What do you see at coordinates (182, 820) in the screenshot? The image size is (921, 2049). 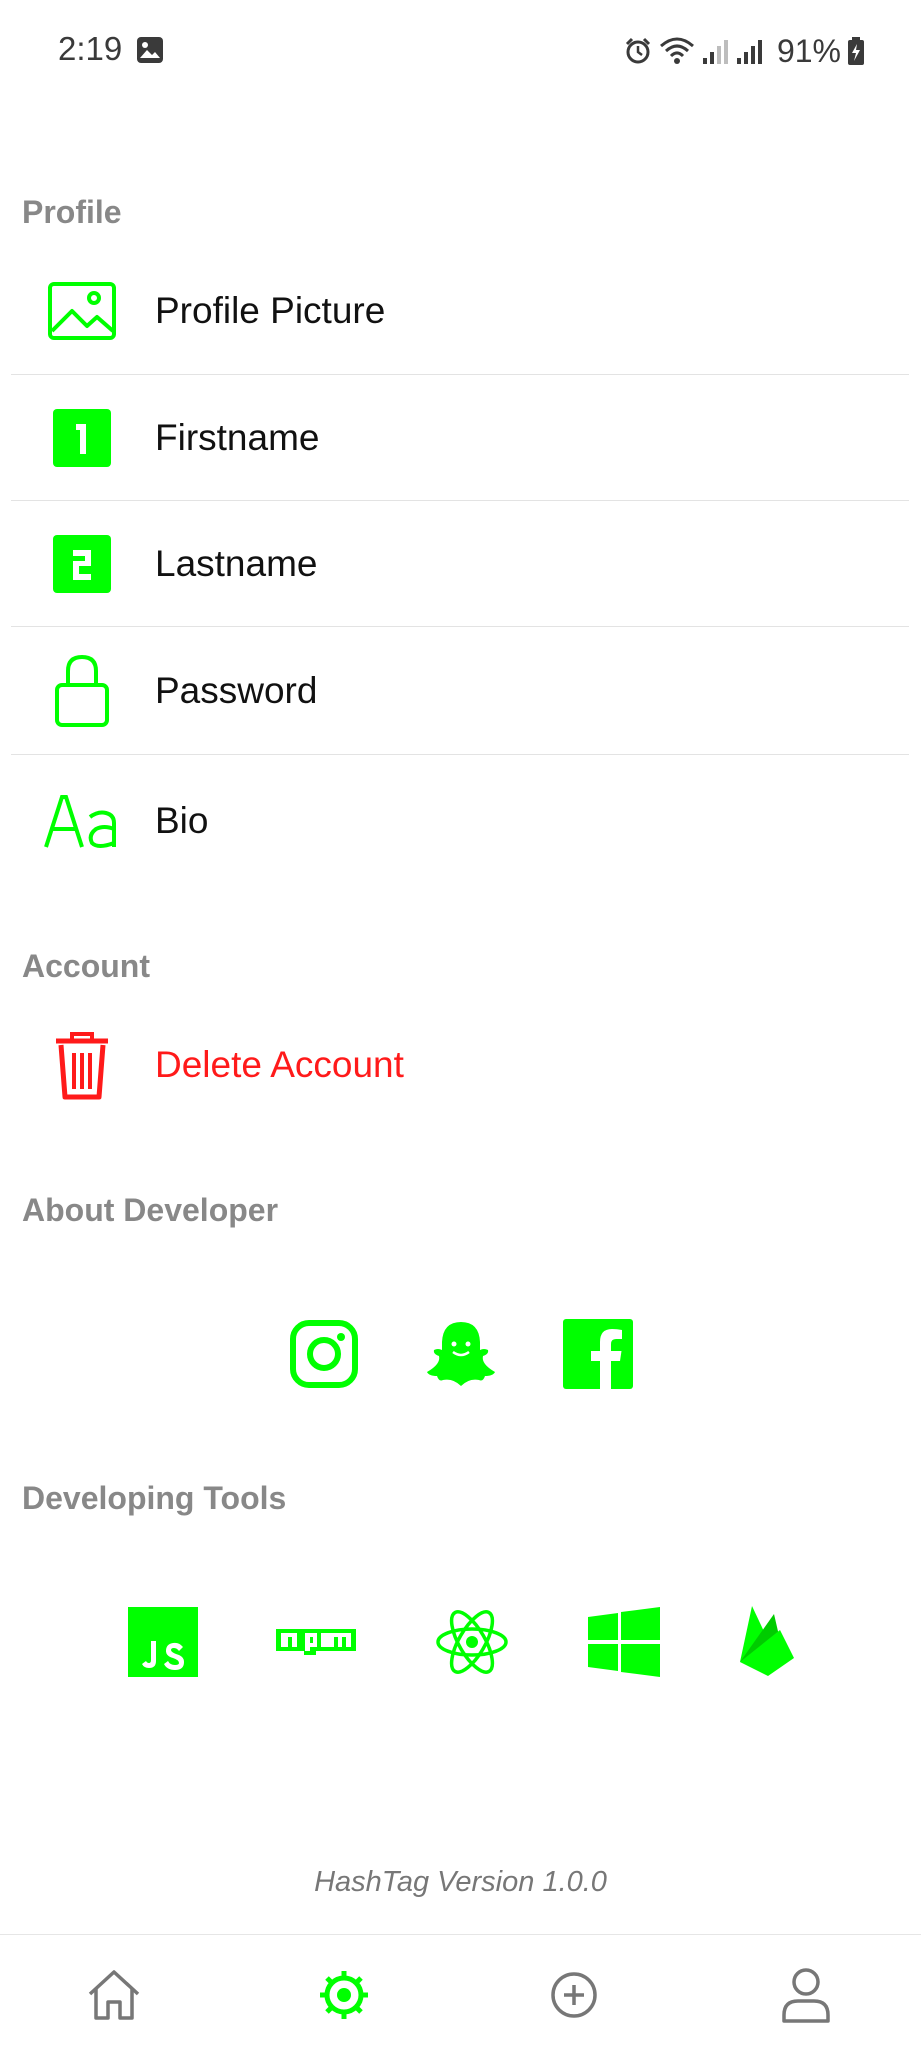 I see `bio-label: Bio` at bounding box center [182, 820].